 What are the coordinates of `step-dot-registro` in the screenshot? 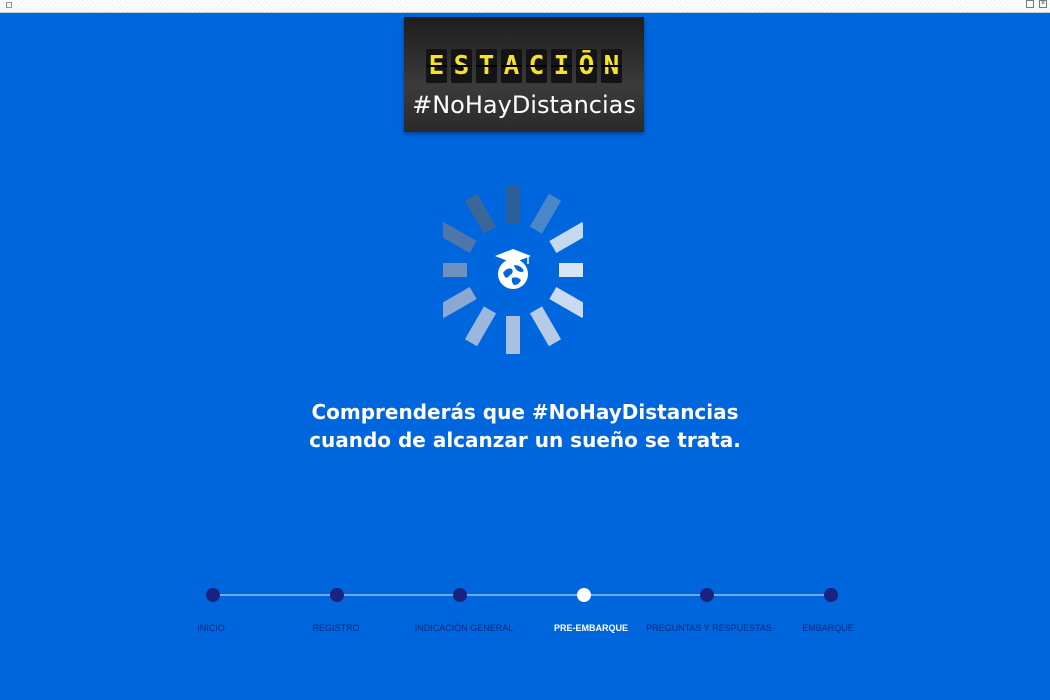 It's located at (337, 595).